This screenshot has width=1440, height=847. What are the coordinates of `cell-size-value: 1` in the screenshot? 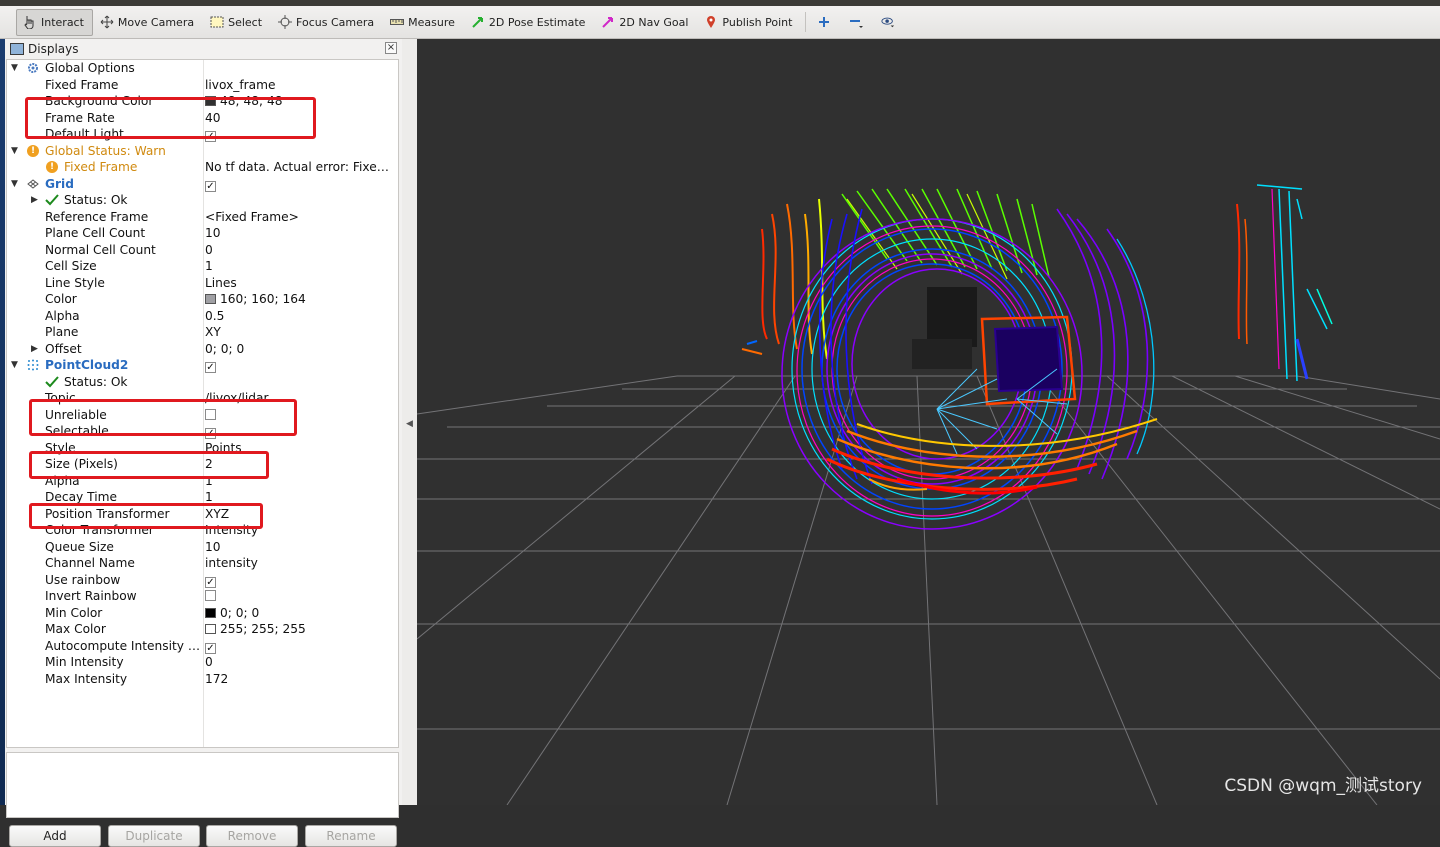 It's located at (209, 266).